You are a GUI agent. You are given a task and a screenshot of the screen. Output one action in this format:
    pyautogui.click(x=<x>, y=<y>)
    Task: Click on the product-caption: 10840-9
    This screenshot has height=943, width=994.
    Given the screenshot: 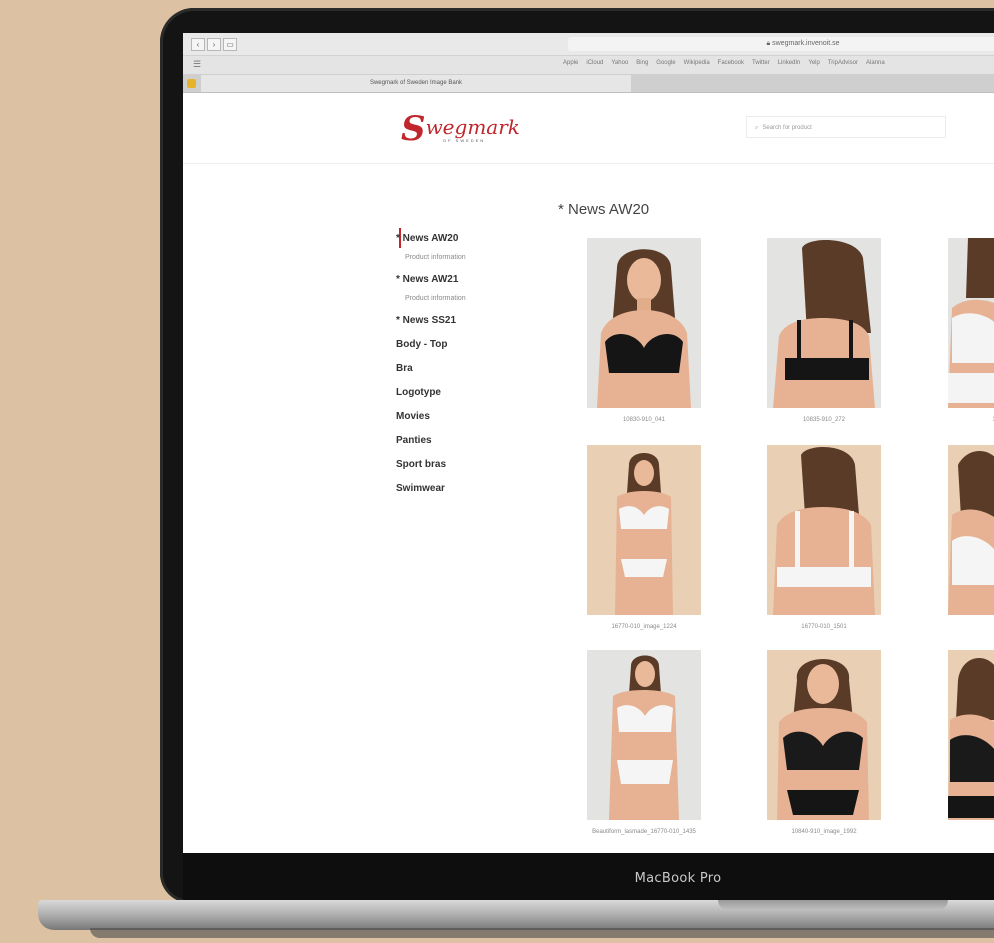 What is the action you would take?
    pyautogui.click(x=961, y=832)
    